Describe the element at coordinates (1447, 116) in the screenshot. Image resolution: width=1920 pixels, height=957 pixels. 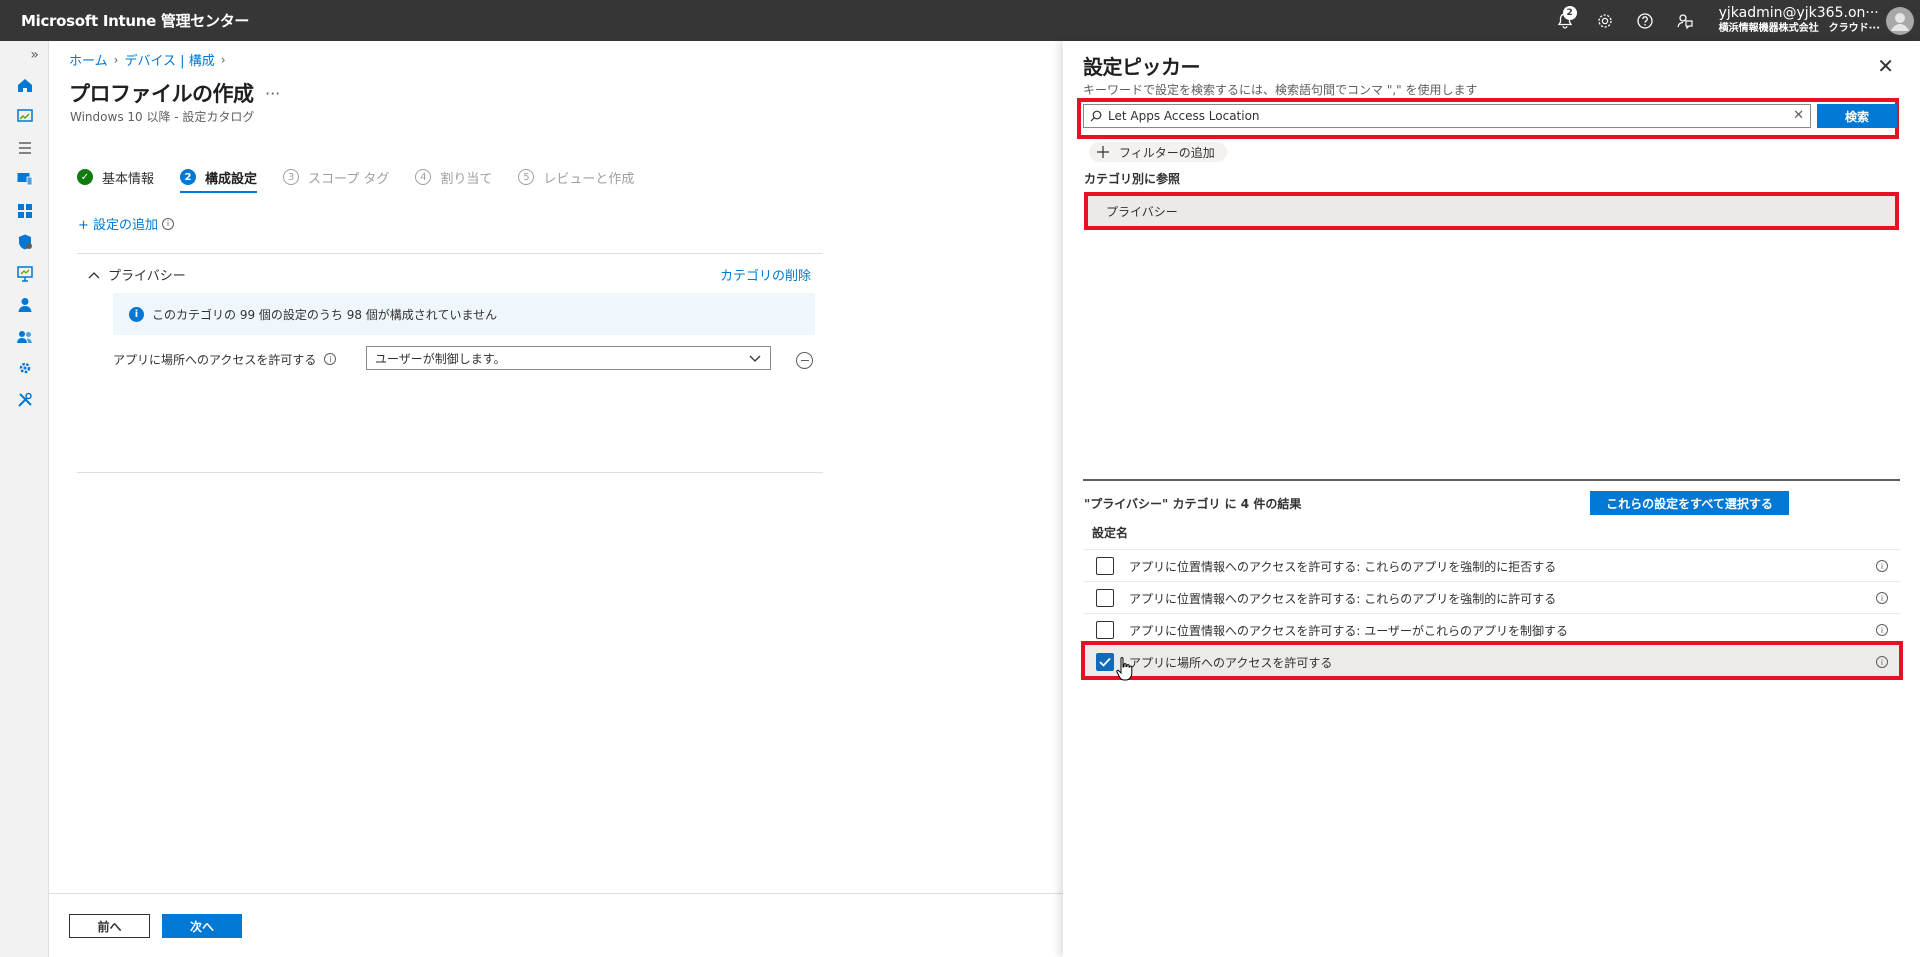
I see `search-input: Let Apps Access Location ✕` at that location.